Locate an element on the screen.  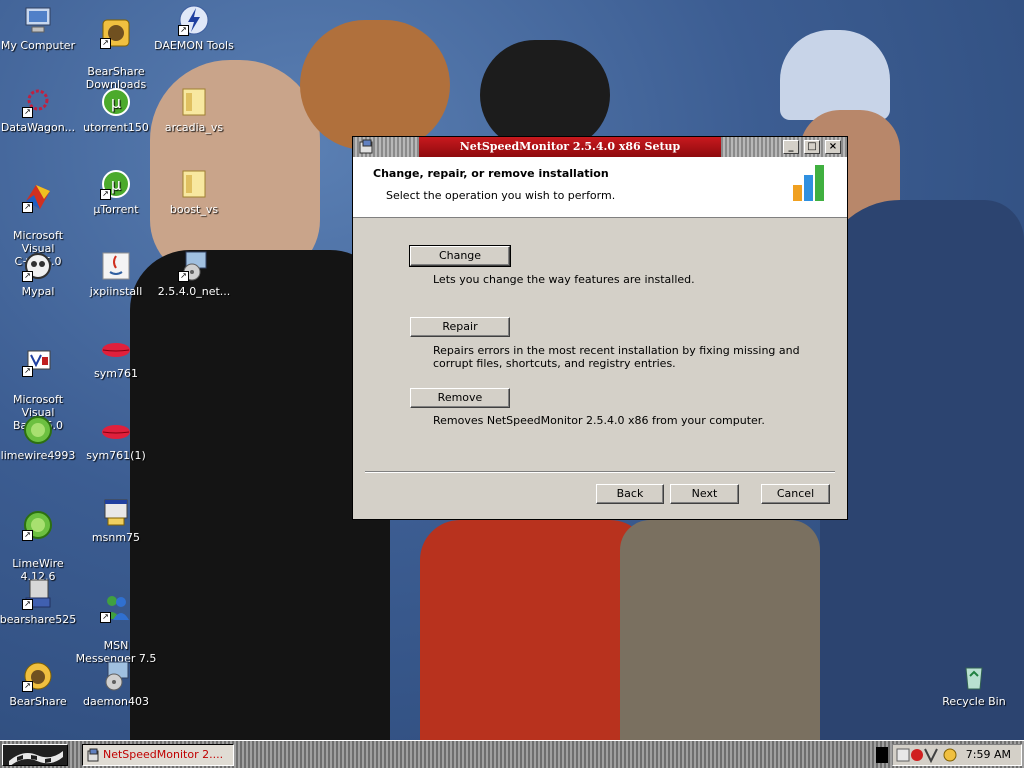
next-button: Next is located at coordinates (704, 494).